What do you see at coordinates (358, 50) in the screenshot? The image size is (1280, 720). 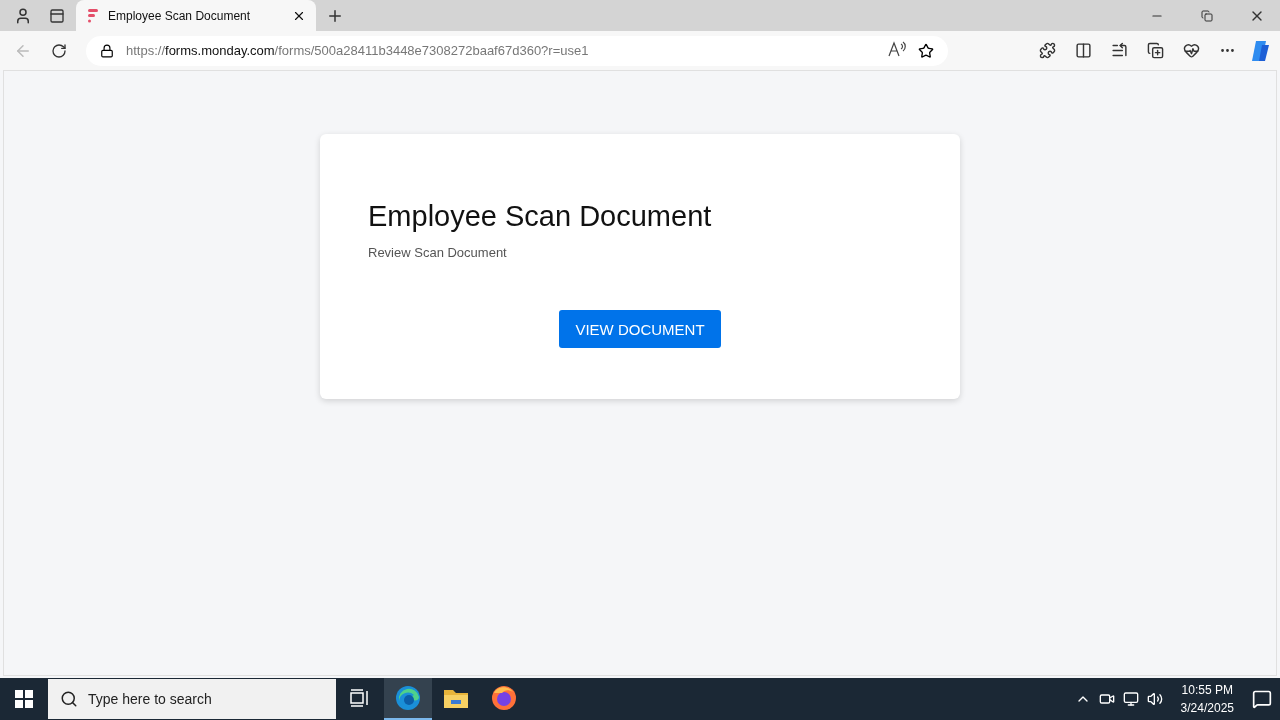 I see `url-text: https://forms.monday.com/forms/500a28411b3448e7308272baaf67d360?r=use1` at bounding box center [358, 50].